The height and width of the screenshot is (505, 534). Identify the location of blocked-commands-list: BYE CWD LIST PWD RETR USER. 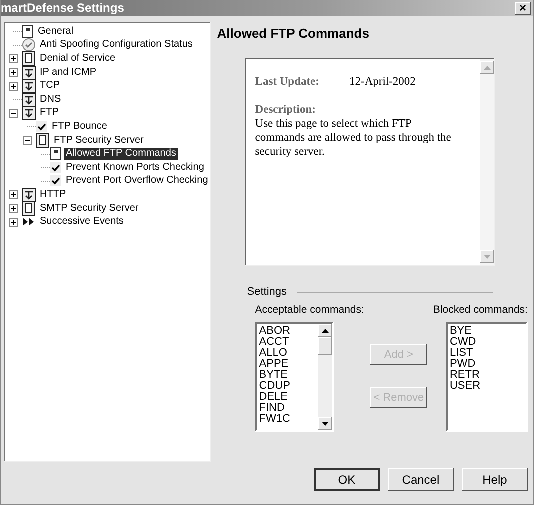
(487, 377).